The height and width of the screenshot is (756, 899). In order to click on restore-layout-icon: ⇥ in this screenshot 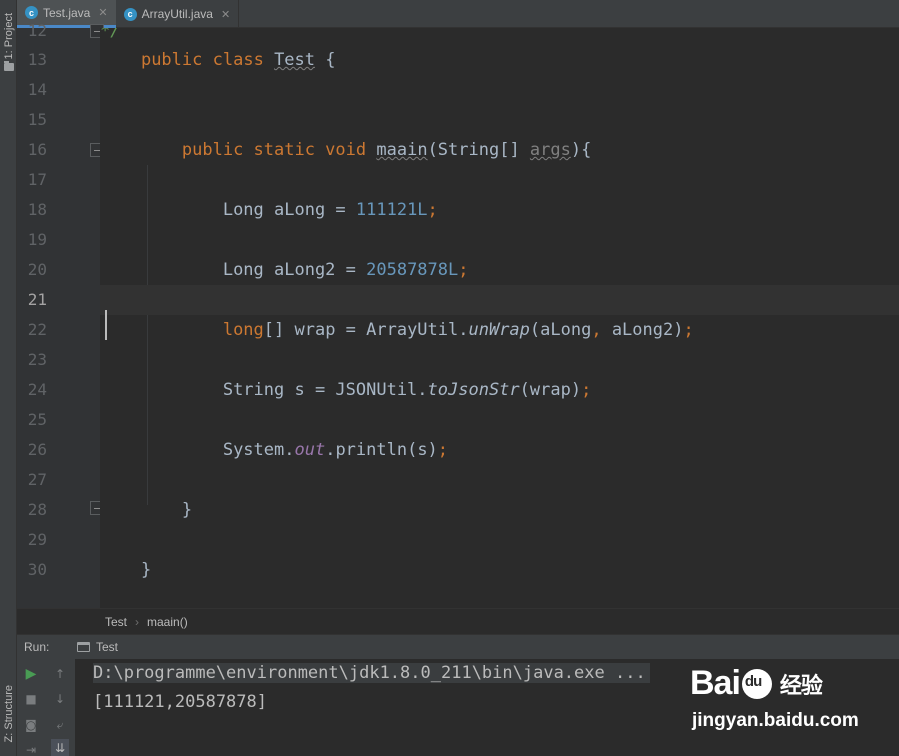, I will do `click(31, 748)`.